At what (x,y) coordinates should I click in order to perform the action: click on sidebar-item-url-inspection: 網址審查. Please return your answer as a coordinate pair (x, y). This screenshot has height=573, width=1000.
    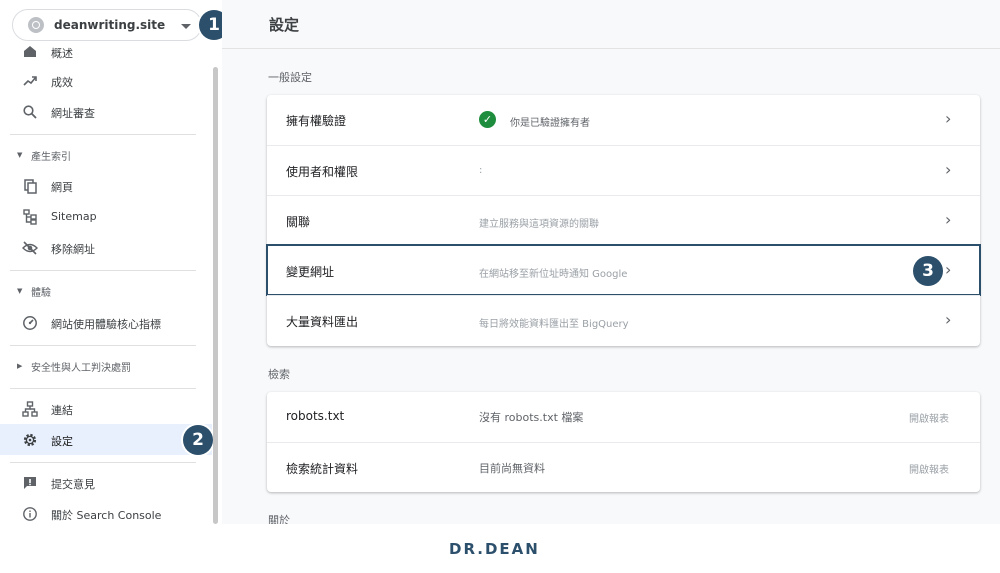
    Looking at the image, I should click on (106, 111).